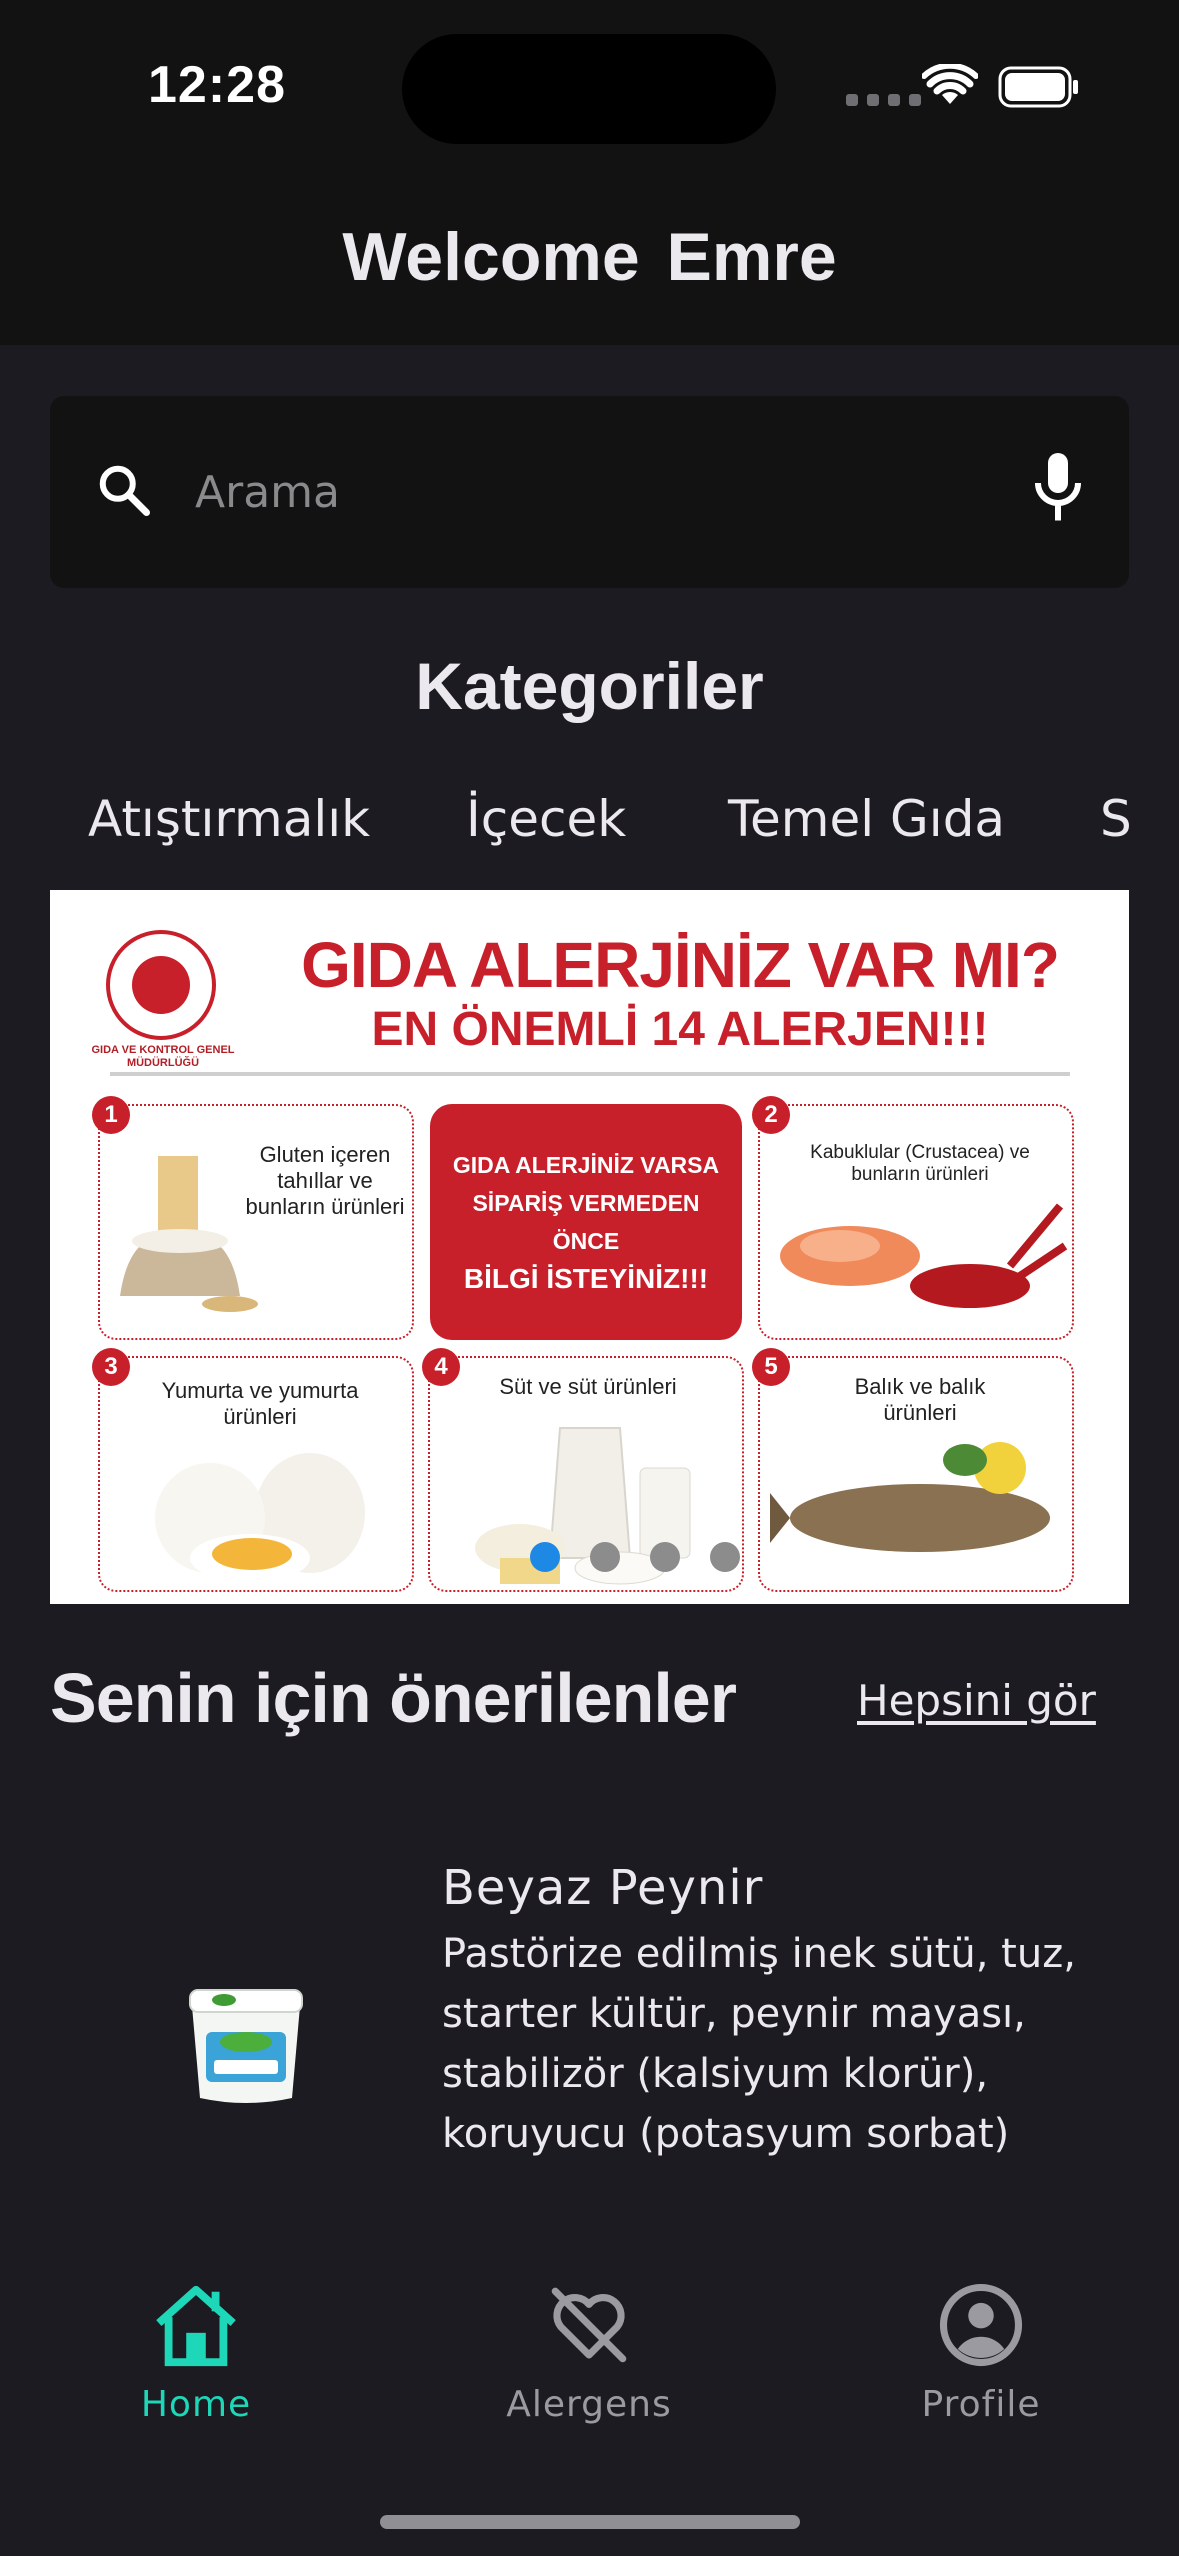  I want to click on home-indicator, so click(590, 2522).